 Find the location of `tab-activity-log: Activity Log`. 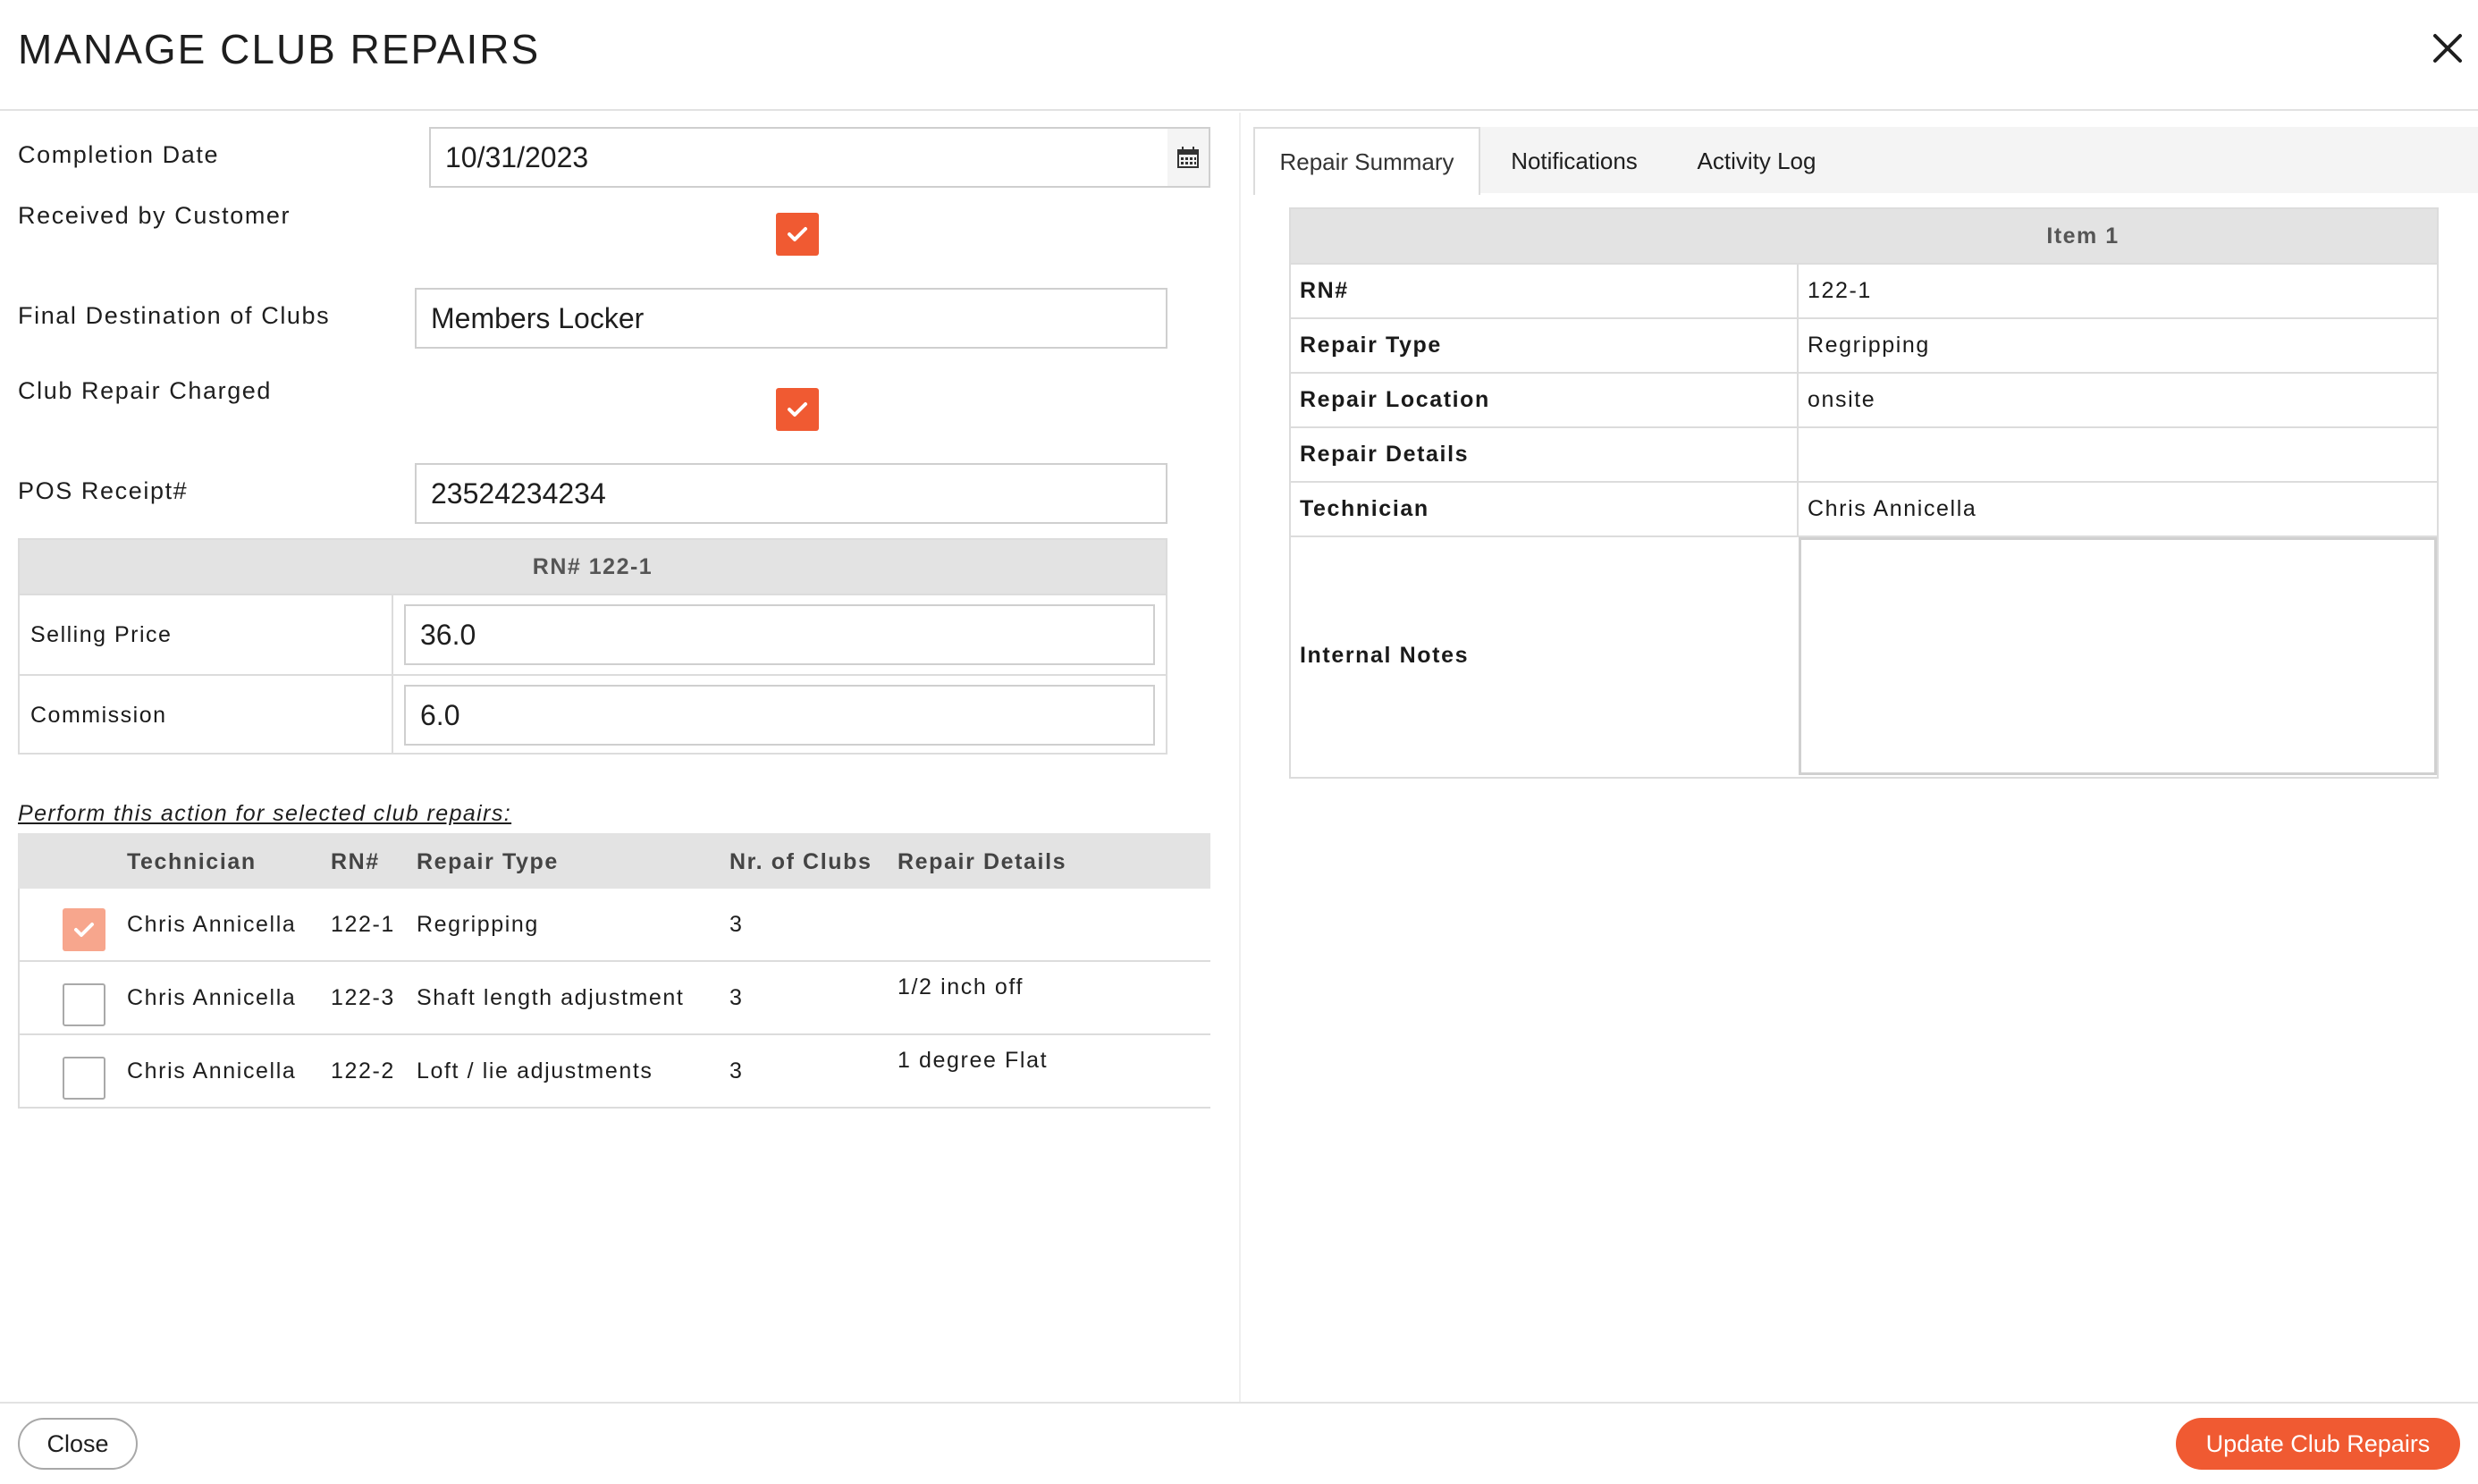

tab-activity-log: Activity Log is located at coordinates (1757, 161).